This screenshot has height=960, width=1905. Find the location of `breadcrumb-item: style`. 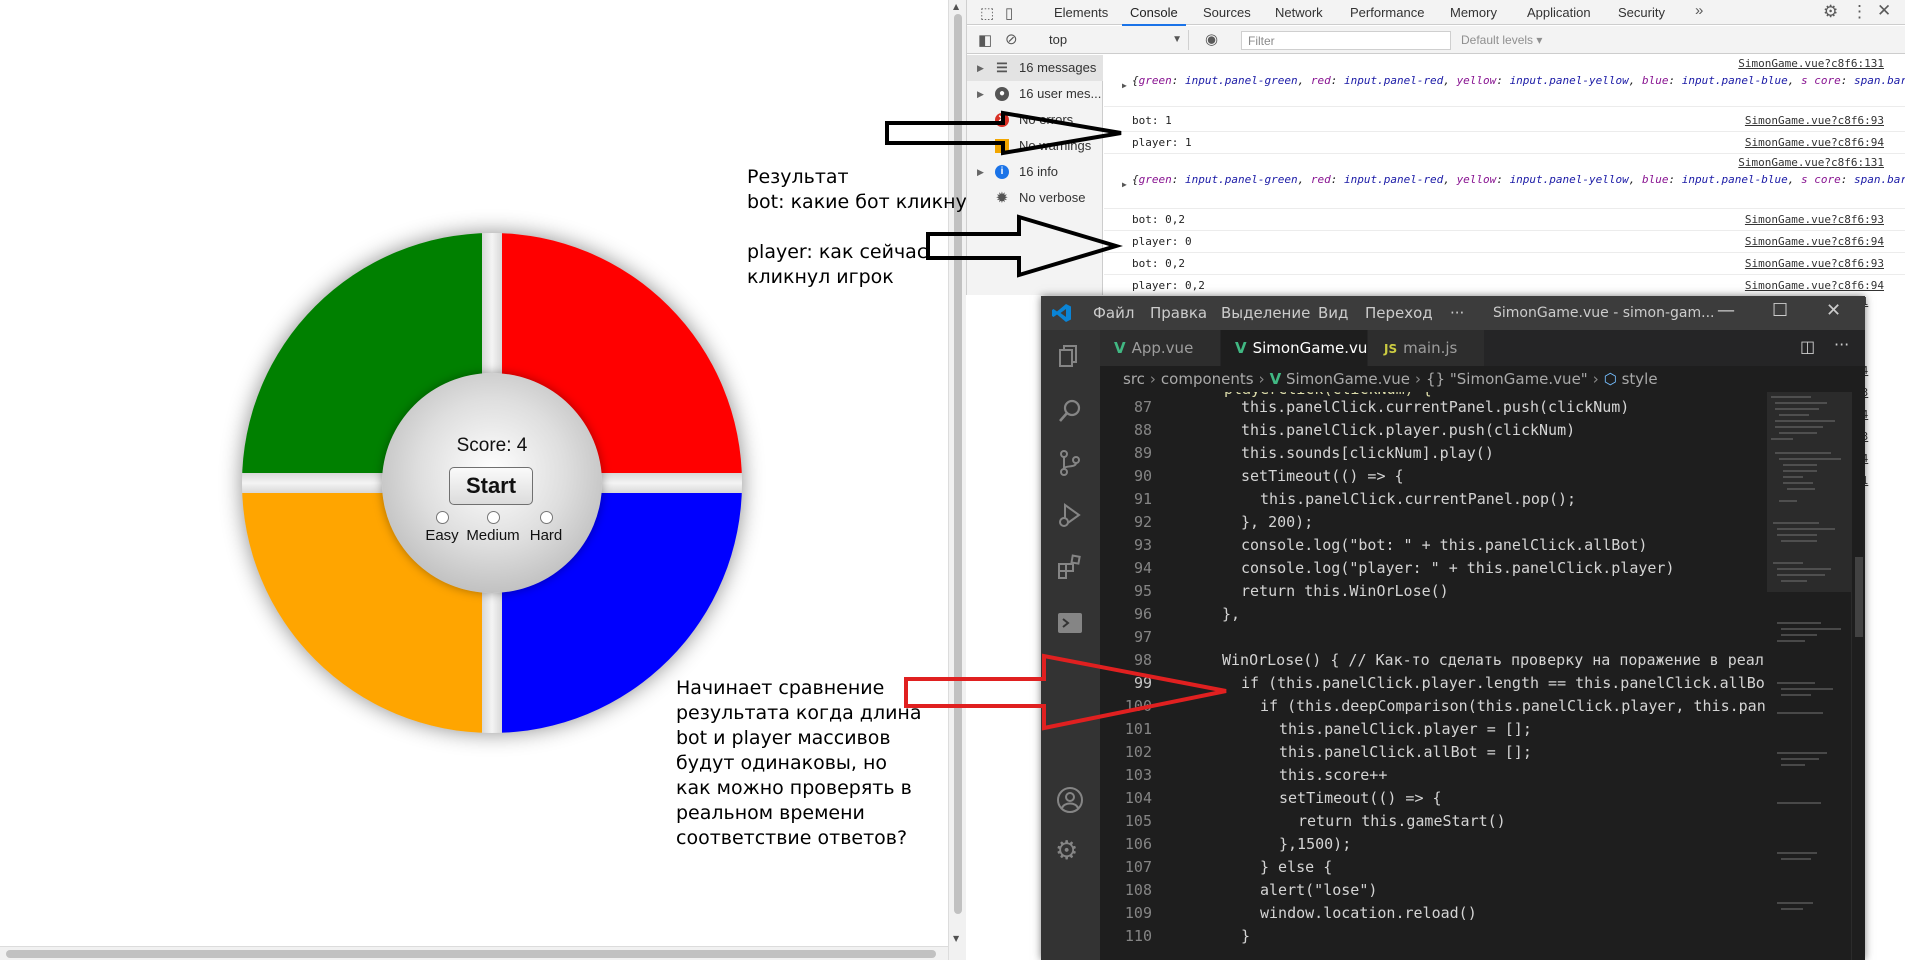

breadcrumb-item: style is located at coordinates (1640, 379).